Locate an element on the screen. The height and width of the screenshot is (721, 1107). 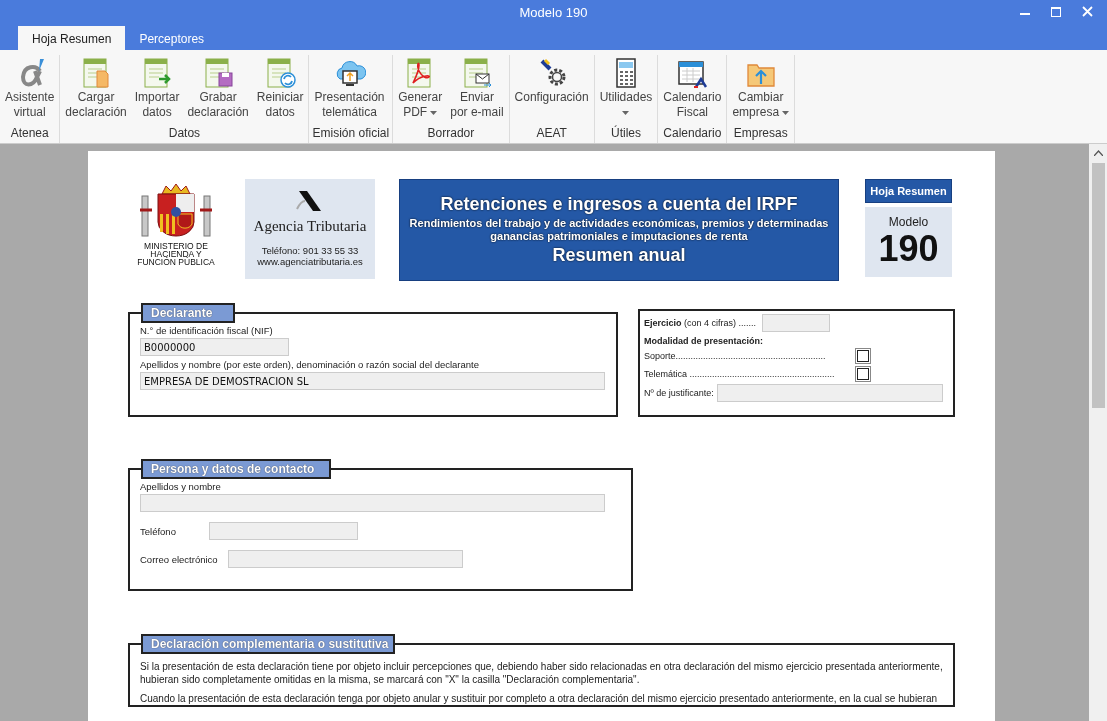
field-label: Apellidos y nombre (por este orden), denominación o razón social del declarante is located at coordinates (310, 364).